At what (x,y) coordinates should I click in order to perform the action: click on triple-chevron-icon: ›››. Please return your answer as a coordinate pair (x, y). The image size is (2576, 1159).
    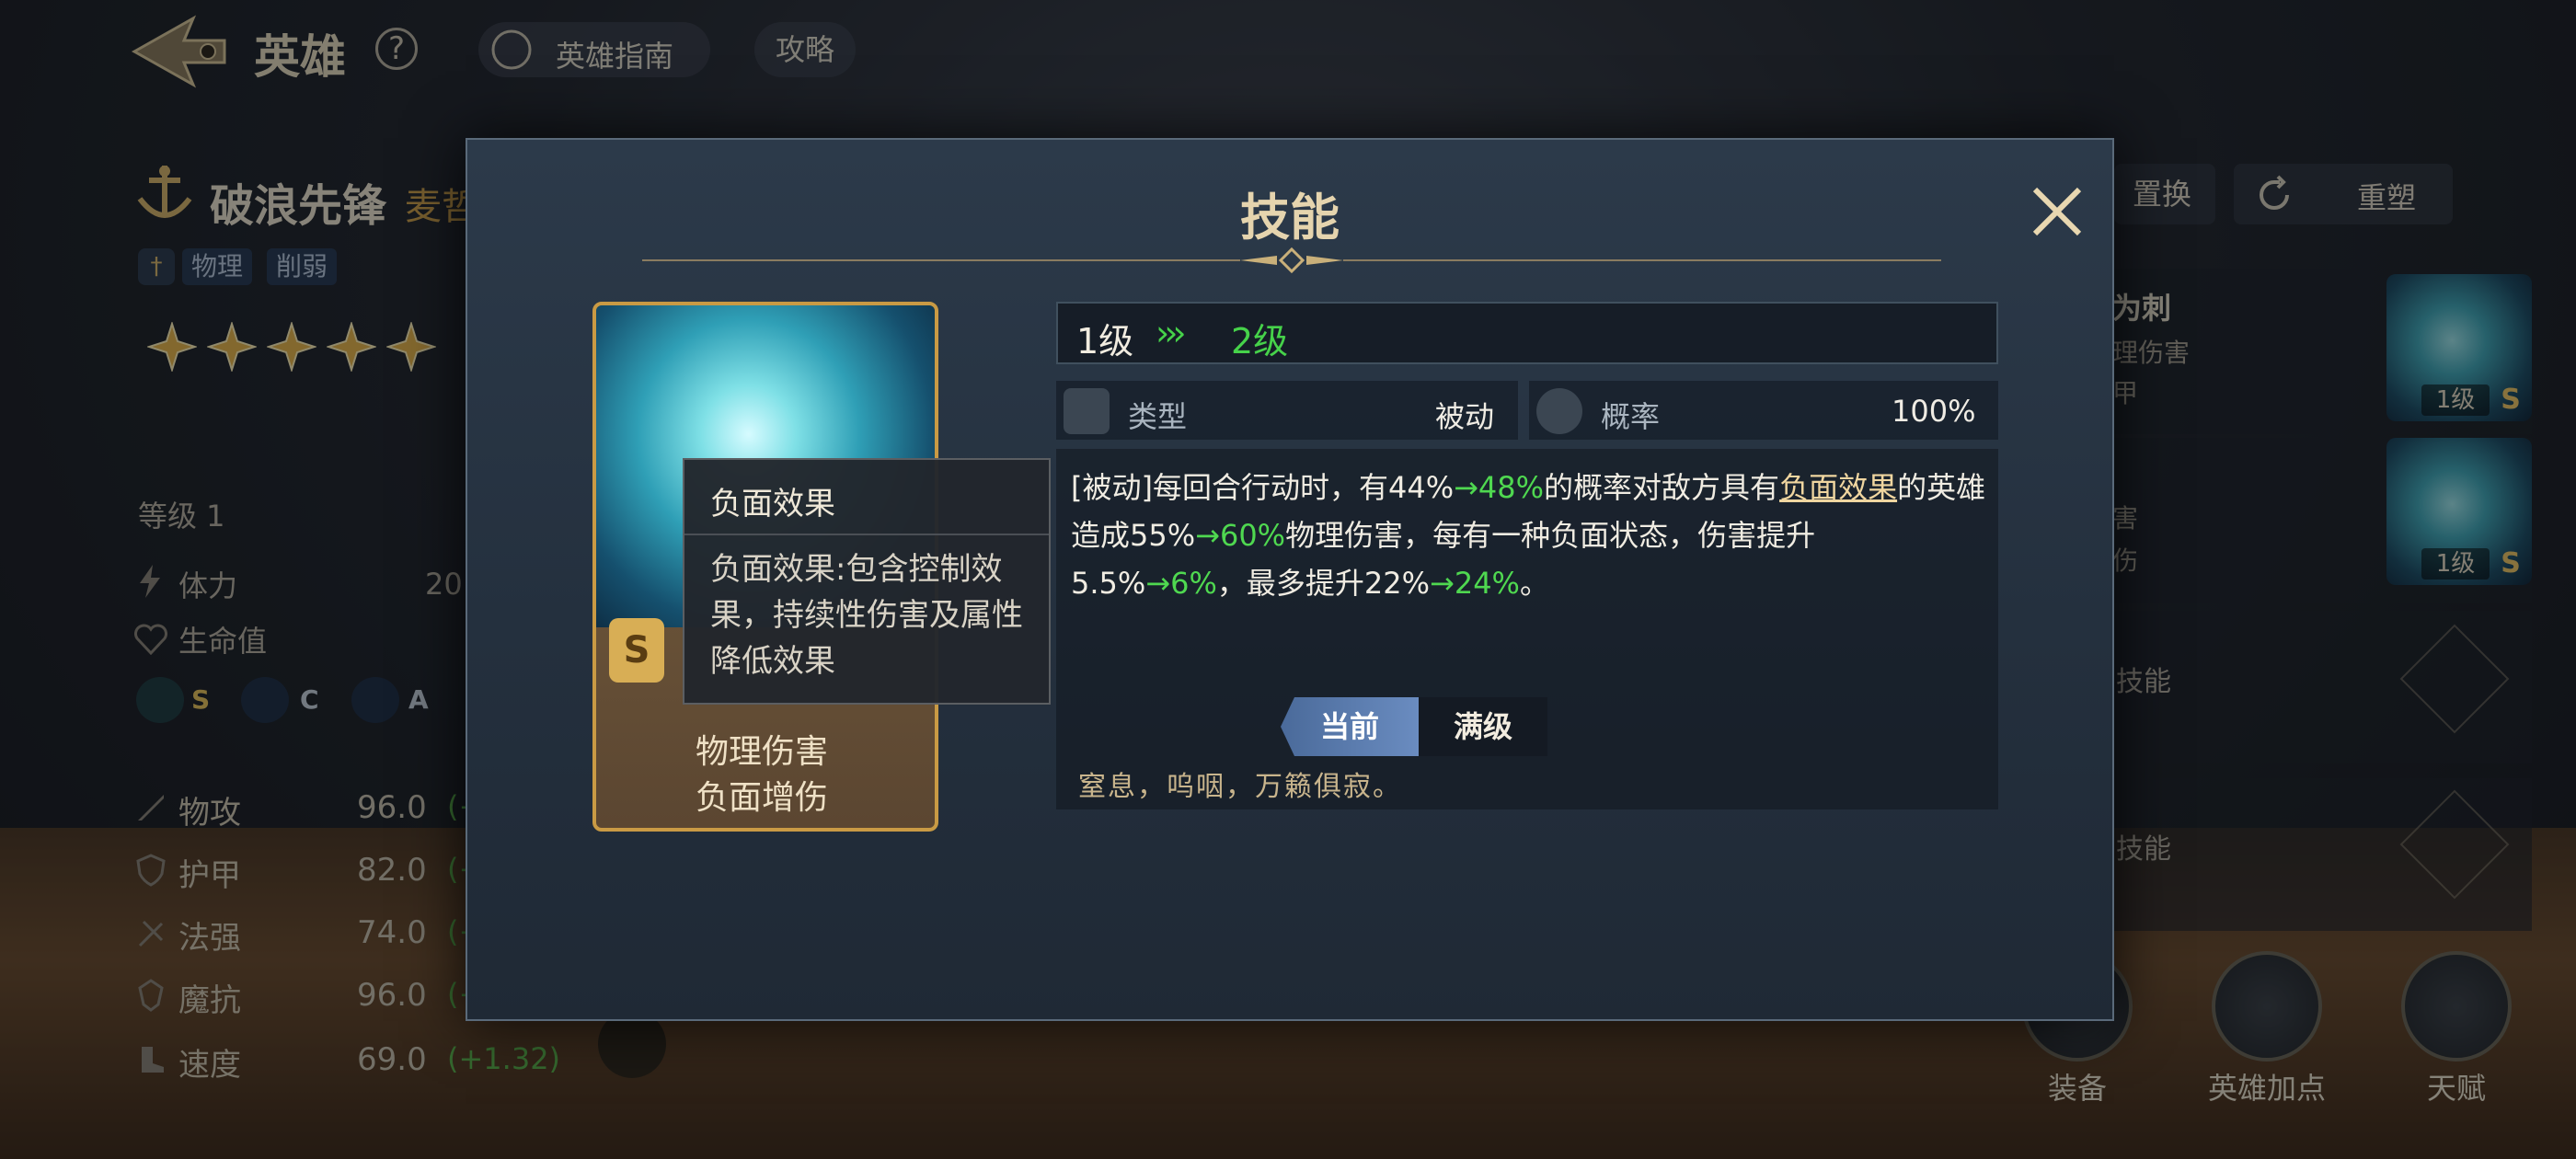
    Looking at the image, I should click on (1171, 333).